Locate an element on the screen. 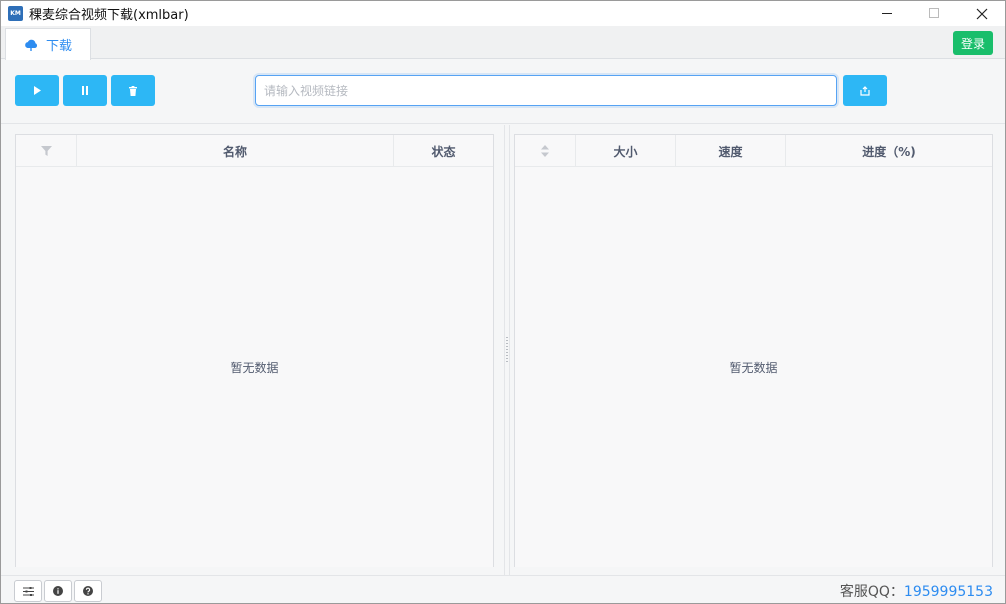 This screenshot has width=1006, height=604. help-button is located at coordinates (88, 591).